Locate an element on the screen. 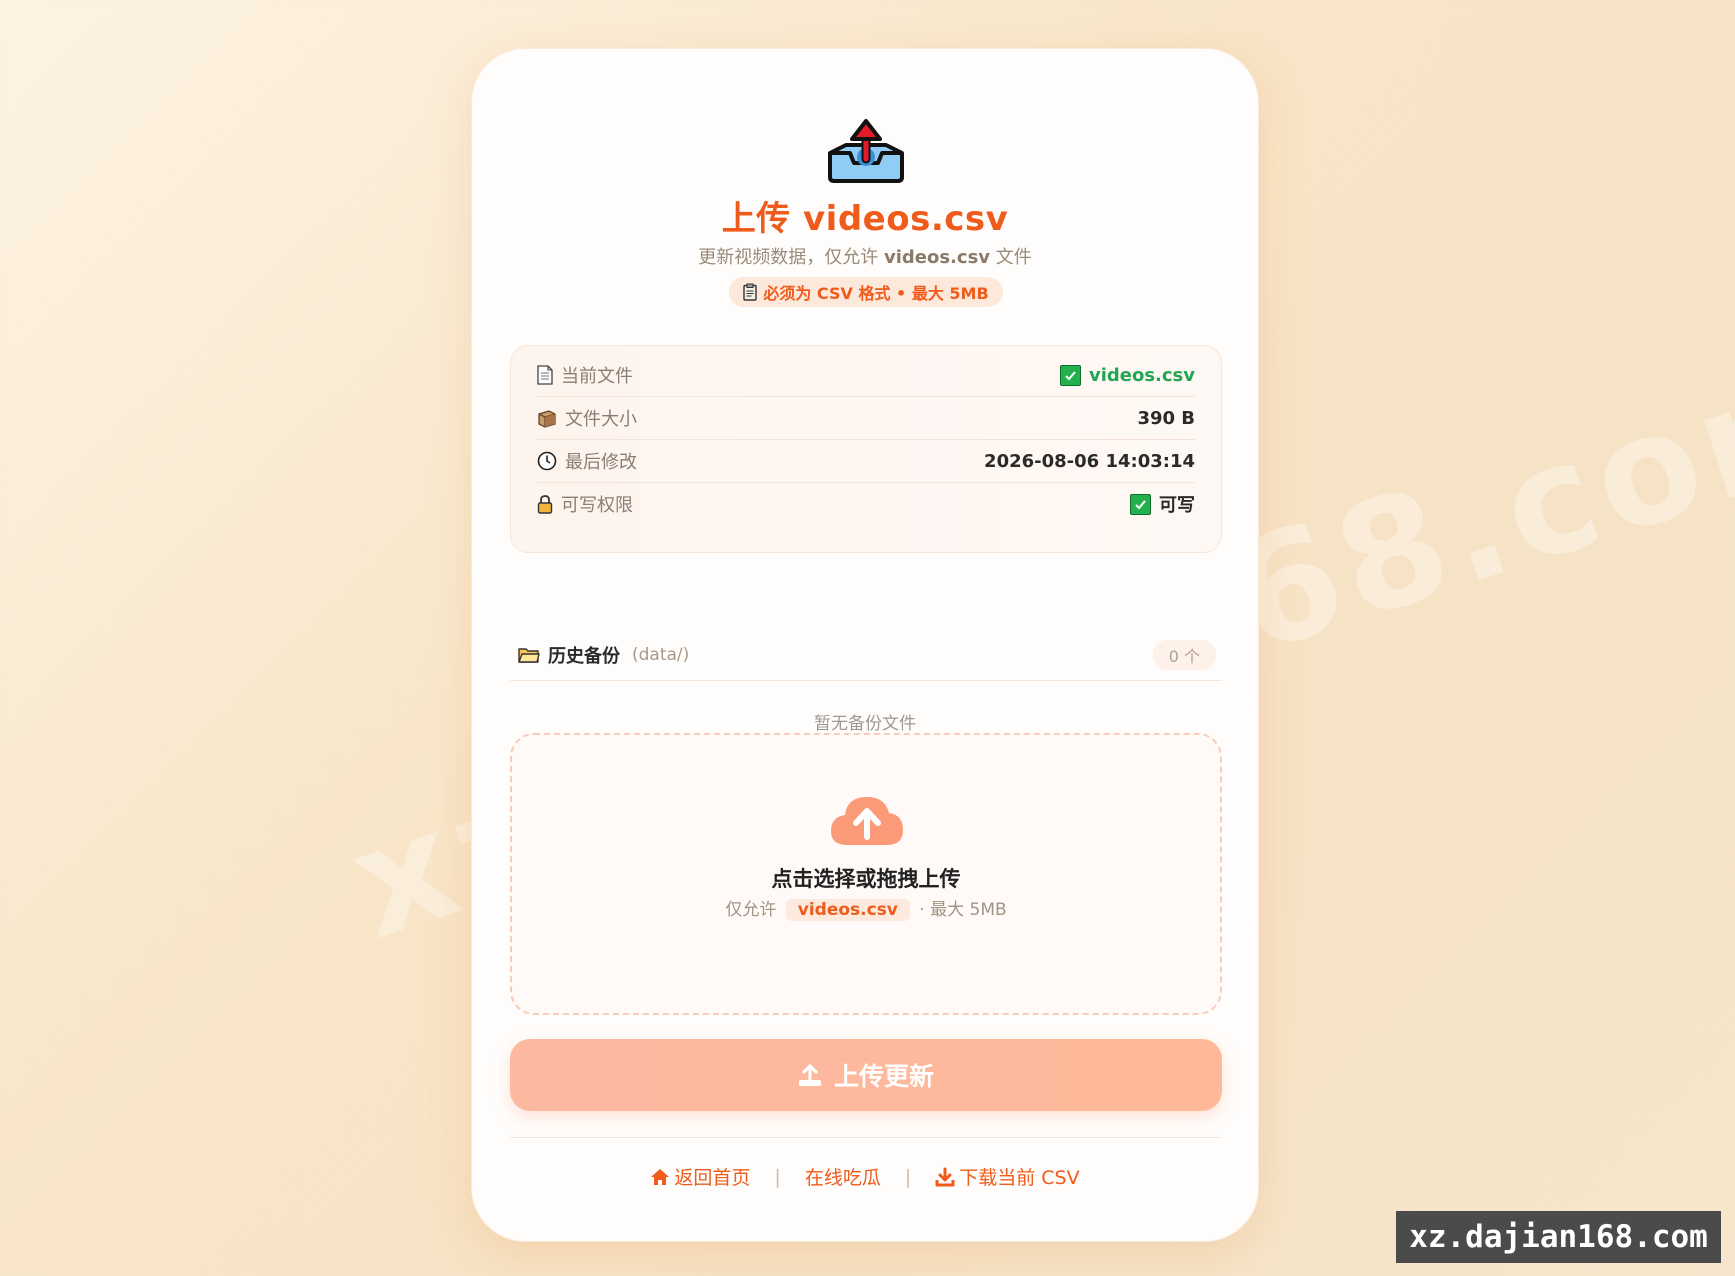 Image resolution: width=1735 pixels, height=1276 pixels. backup-empty-message: 暂无备份文件 is located at coordinates (865, 724).